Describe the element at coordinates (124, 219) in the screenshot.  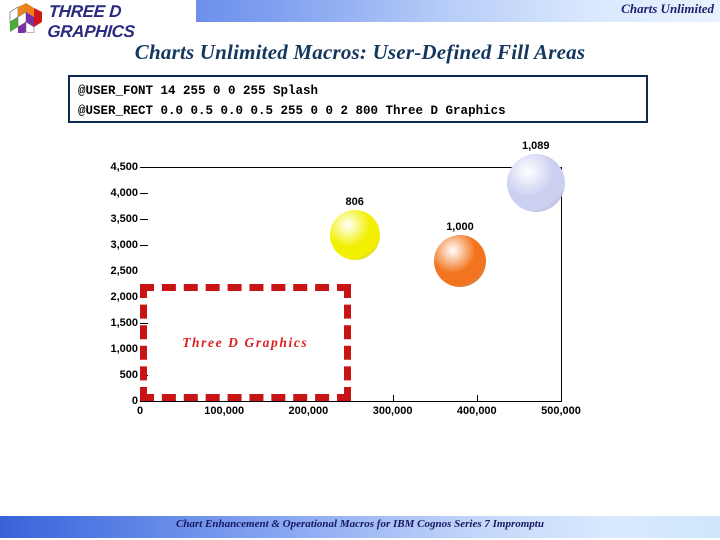
I see `y-tick-label: 3,500` at that location.